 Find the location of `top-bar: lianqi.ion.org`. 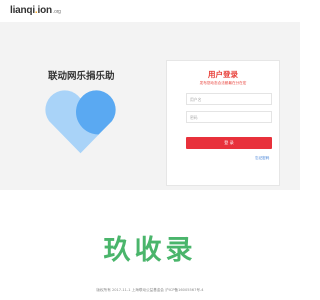

top-bar: lianqi.ion.org is located at coordinates (150, 11).